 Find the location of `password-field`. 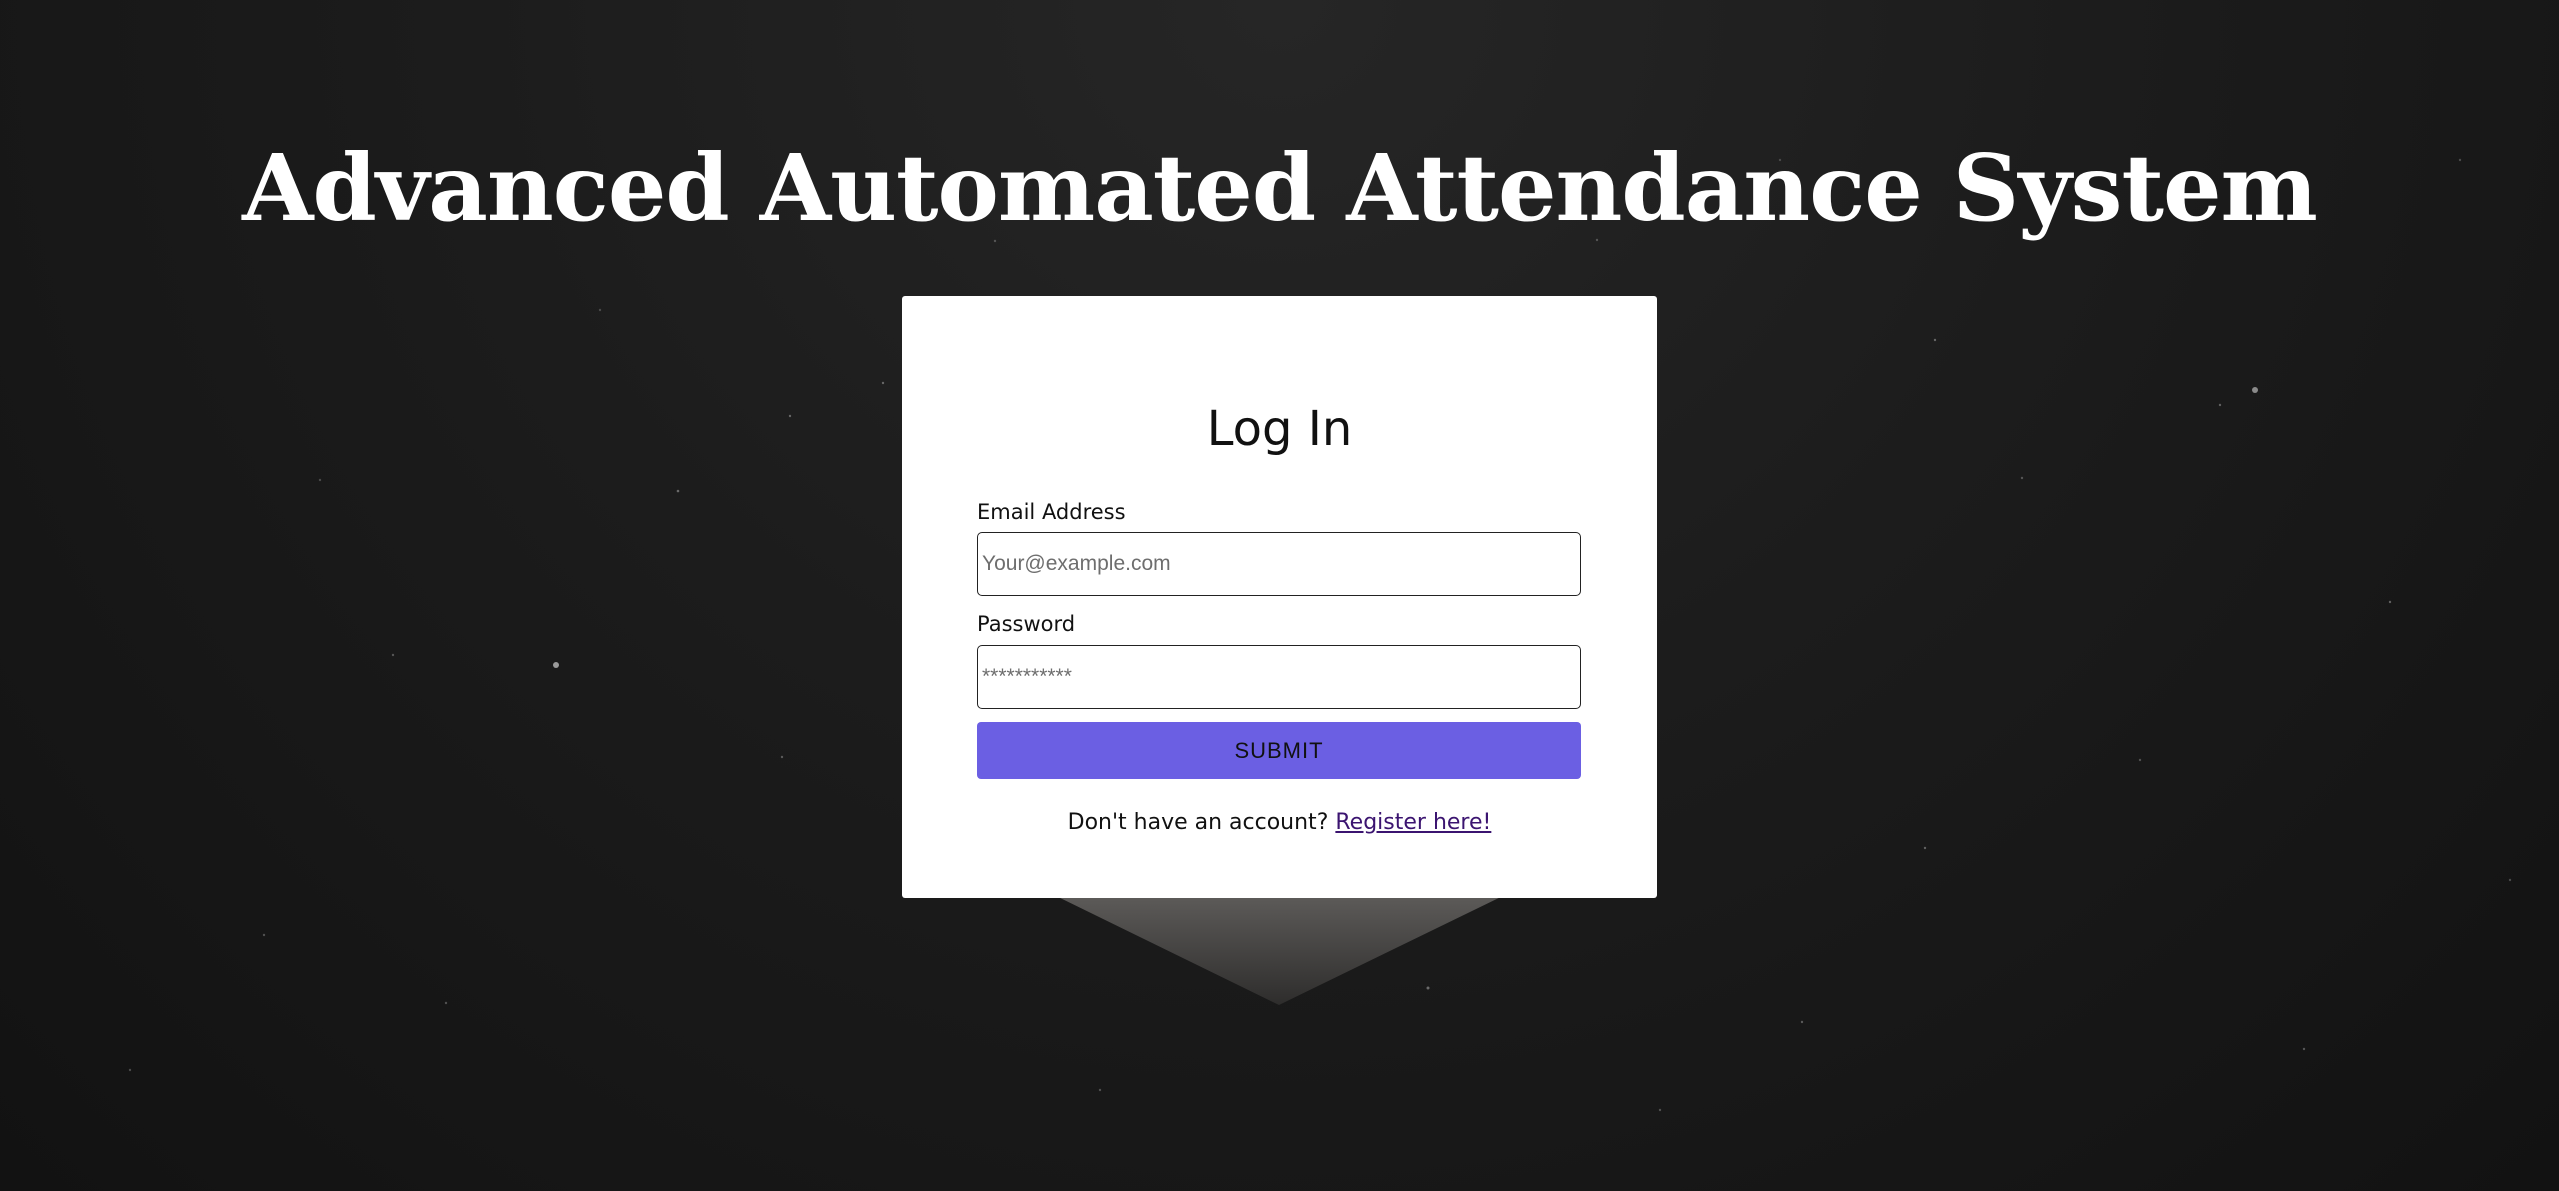

password-field is located at coordinates (1279, 677).